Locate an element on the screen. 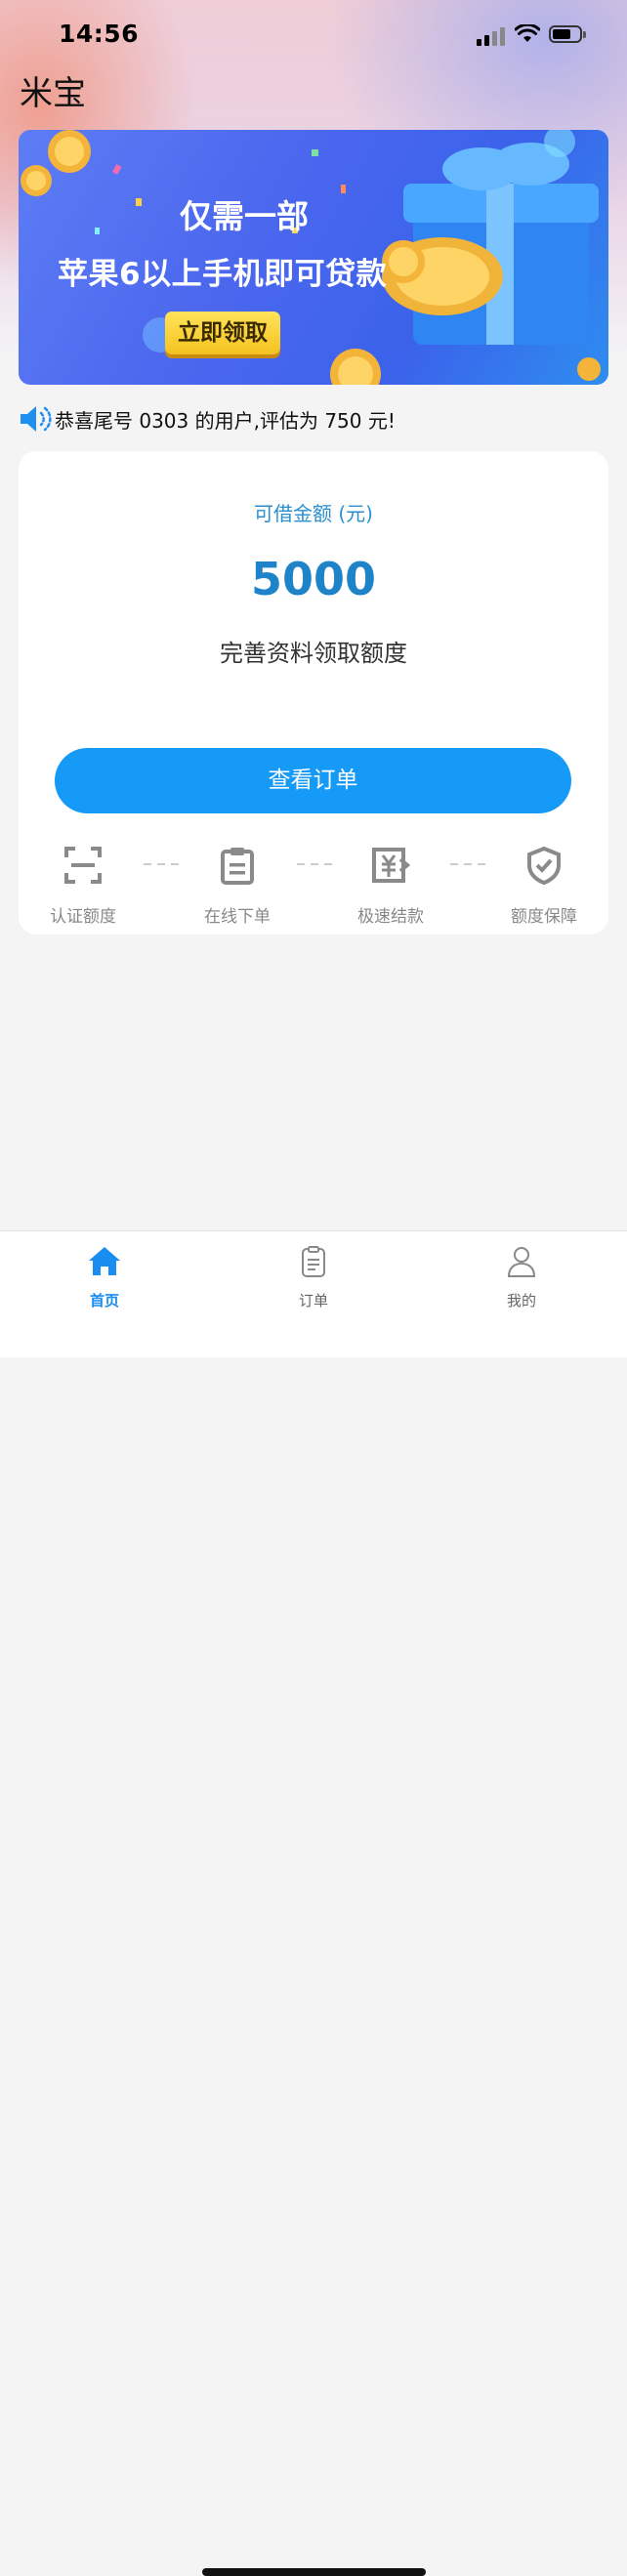  tab-label: 订单 is located at coordinates (313, 1300).